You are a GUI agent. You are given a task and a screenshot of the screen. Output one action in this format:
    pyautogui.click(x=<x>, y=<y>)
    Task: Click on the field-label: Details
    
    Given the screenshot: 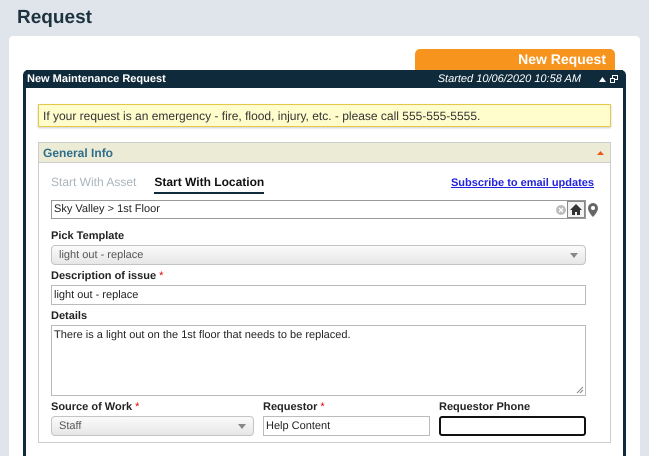 What is the action you would take?
    pyautogui.click(x=69, y=316)
    